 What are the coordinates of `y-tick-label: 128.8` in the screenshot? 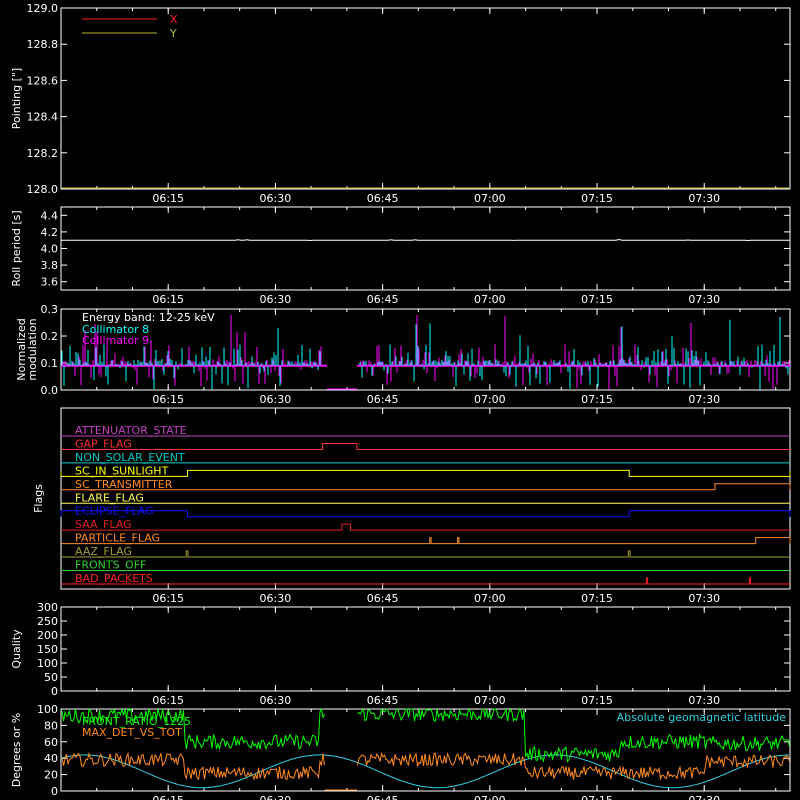 It's located at (43, 44).